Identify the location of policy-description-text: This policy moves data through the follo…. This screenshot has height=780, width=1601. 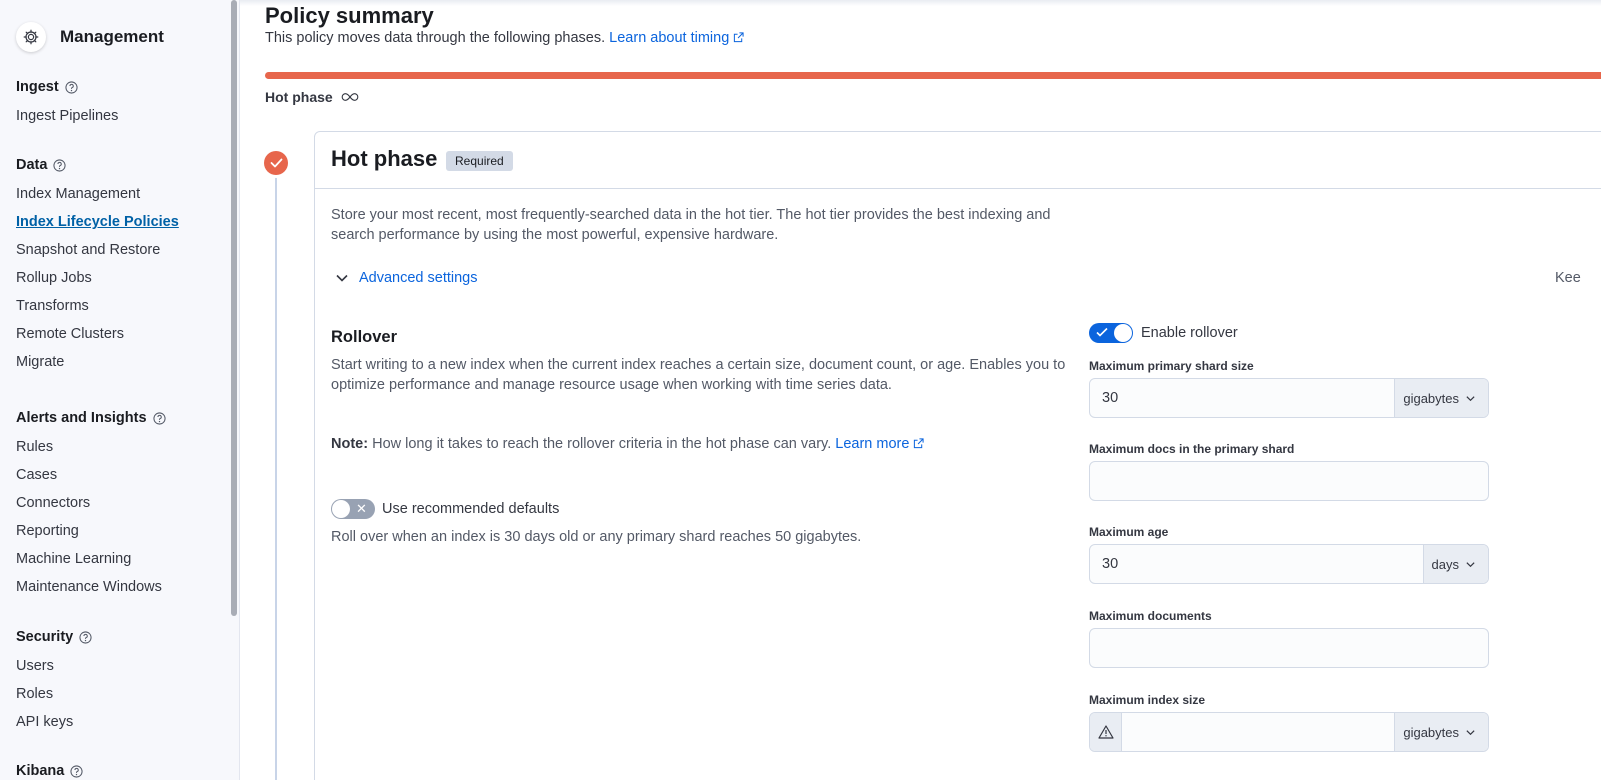
(435, 38).